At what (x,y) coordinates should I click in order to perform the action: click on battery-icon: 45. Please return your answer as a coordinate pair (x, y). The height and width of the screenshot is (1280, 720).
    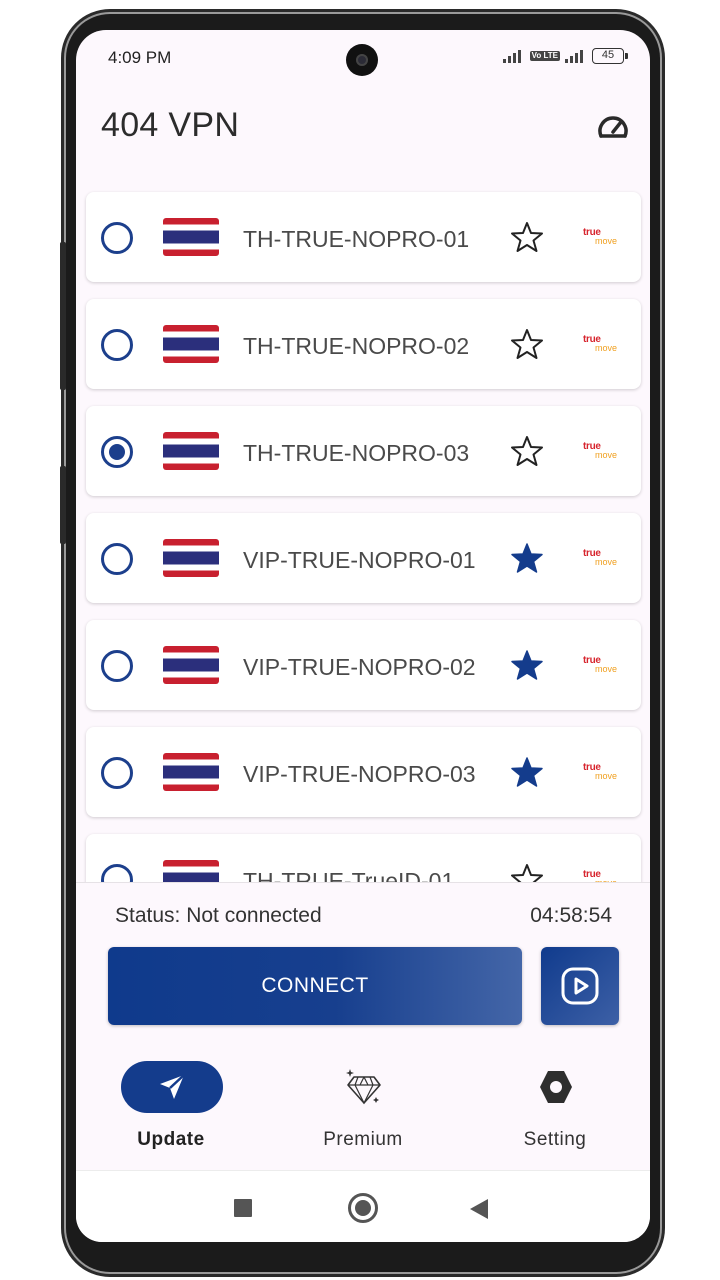
    Looking at the image, I should click on (610, 56).